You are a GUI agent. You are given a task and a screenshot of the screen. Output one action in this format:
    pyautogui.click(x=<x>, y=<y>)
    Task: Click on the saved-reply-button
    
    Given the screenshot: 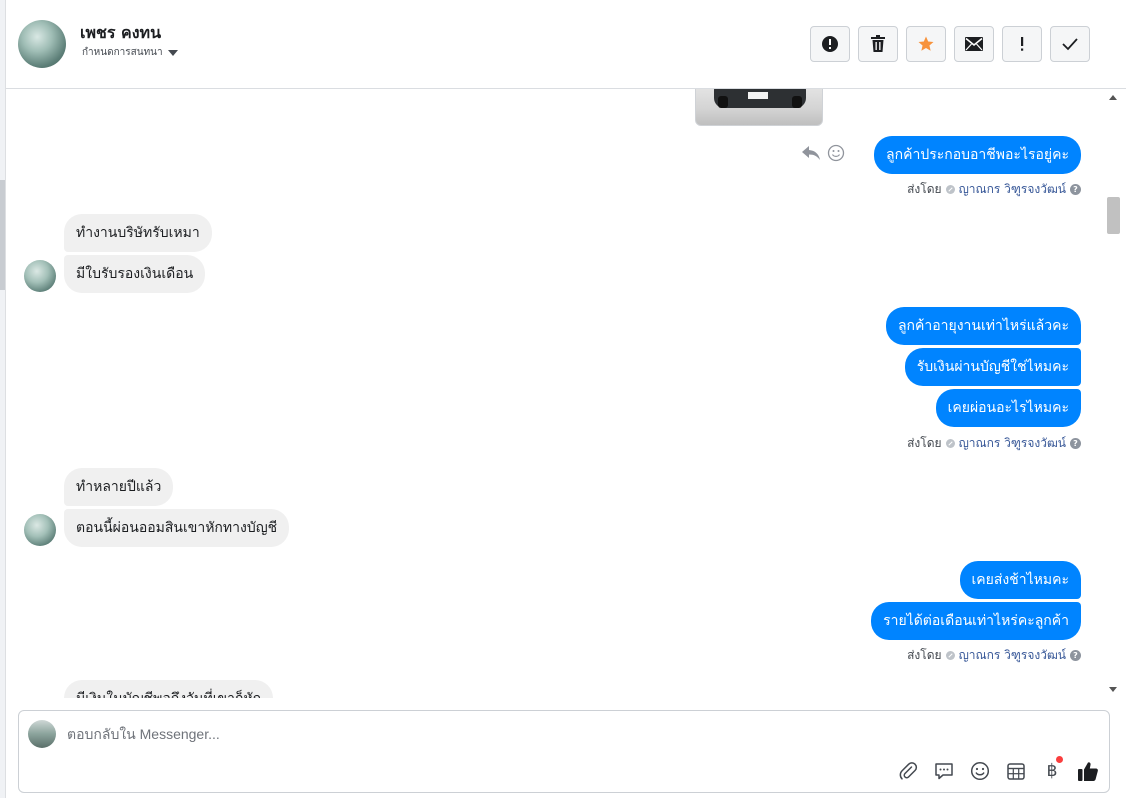 What is the action you would take?
    pyautogui.click(x=944, y=771)
    